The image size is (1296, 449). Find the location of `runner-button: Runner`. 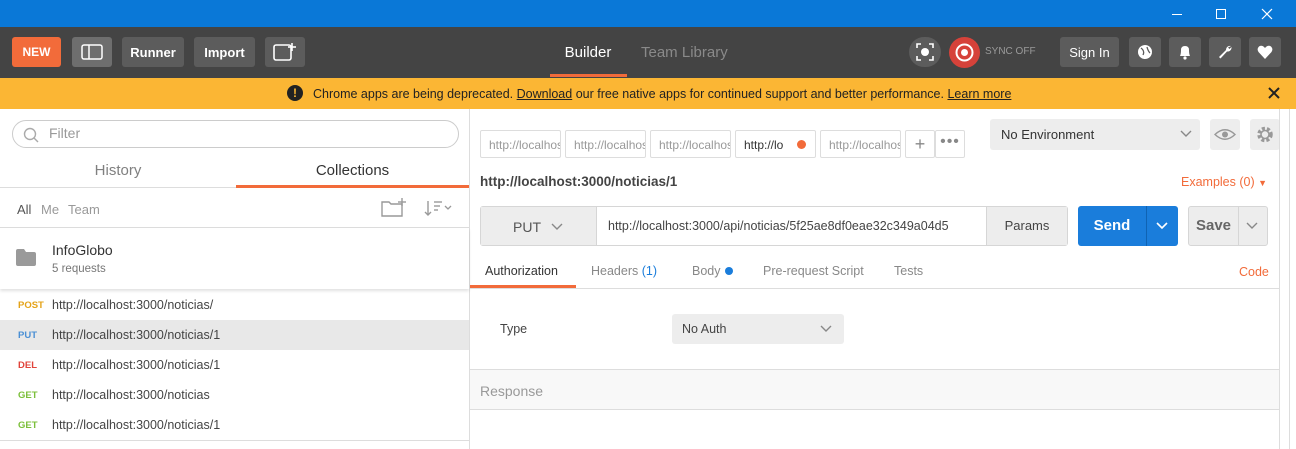

runner-button: Runner is located at coordinates (153, 52).